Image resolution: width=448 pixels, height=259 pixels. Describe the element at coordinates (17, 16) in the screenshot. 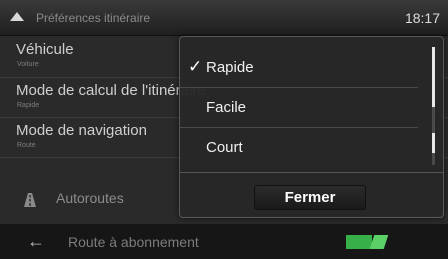

I see `up-arrow-icon` at that location.